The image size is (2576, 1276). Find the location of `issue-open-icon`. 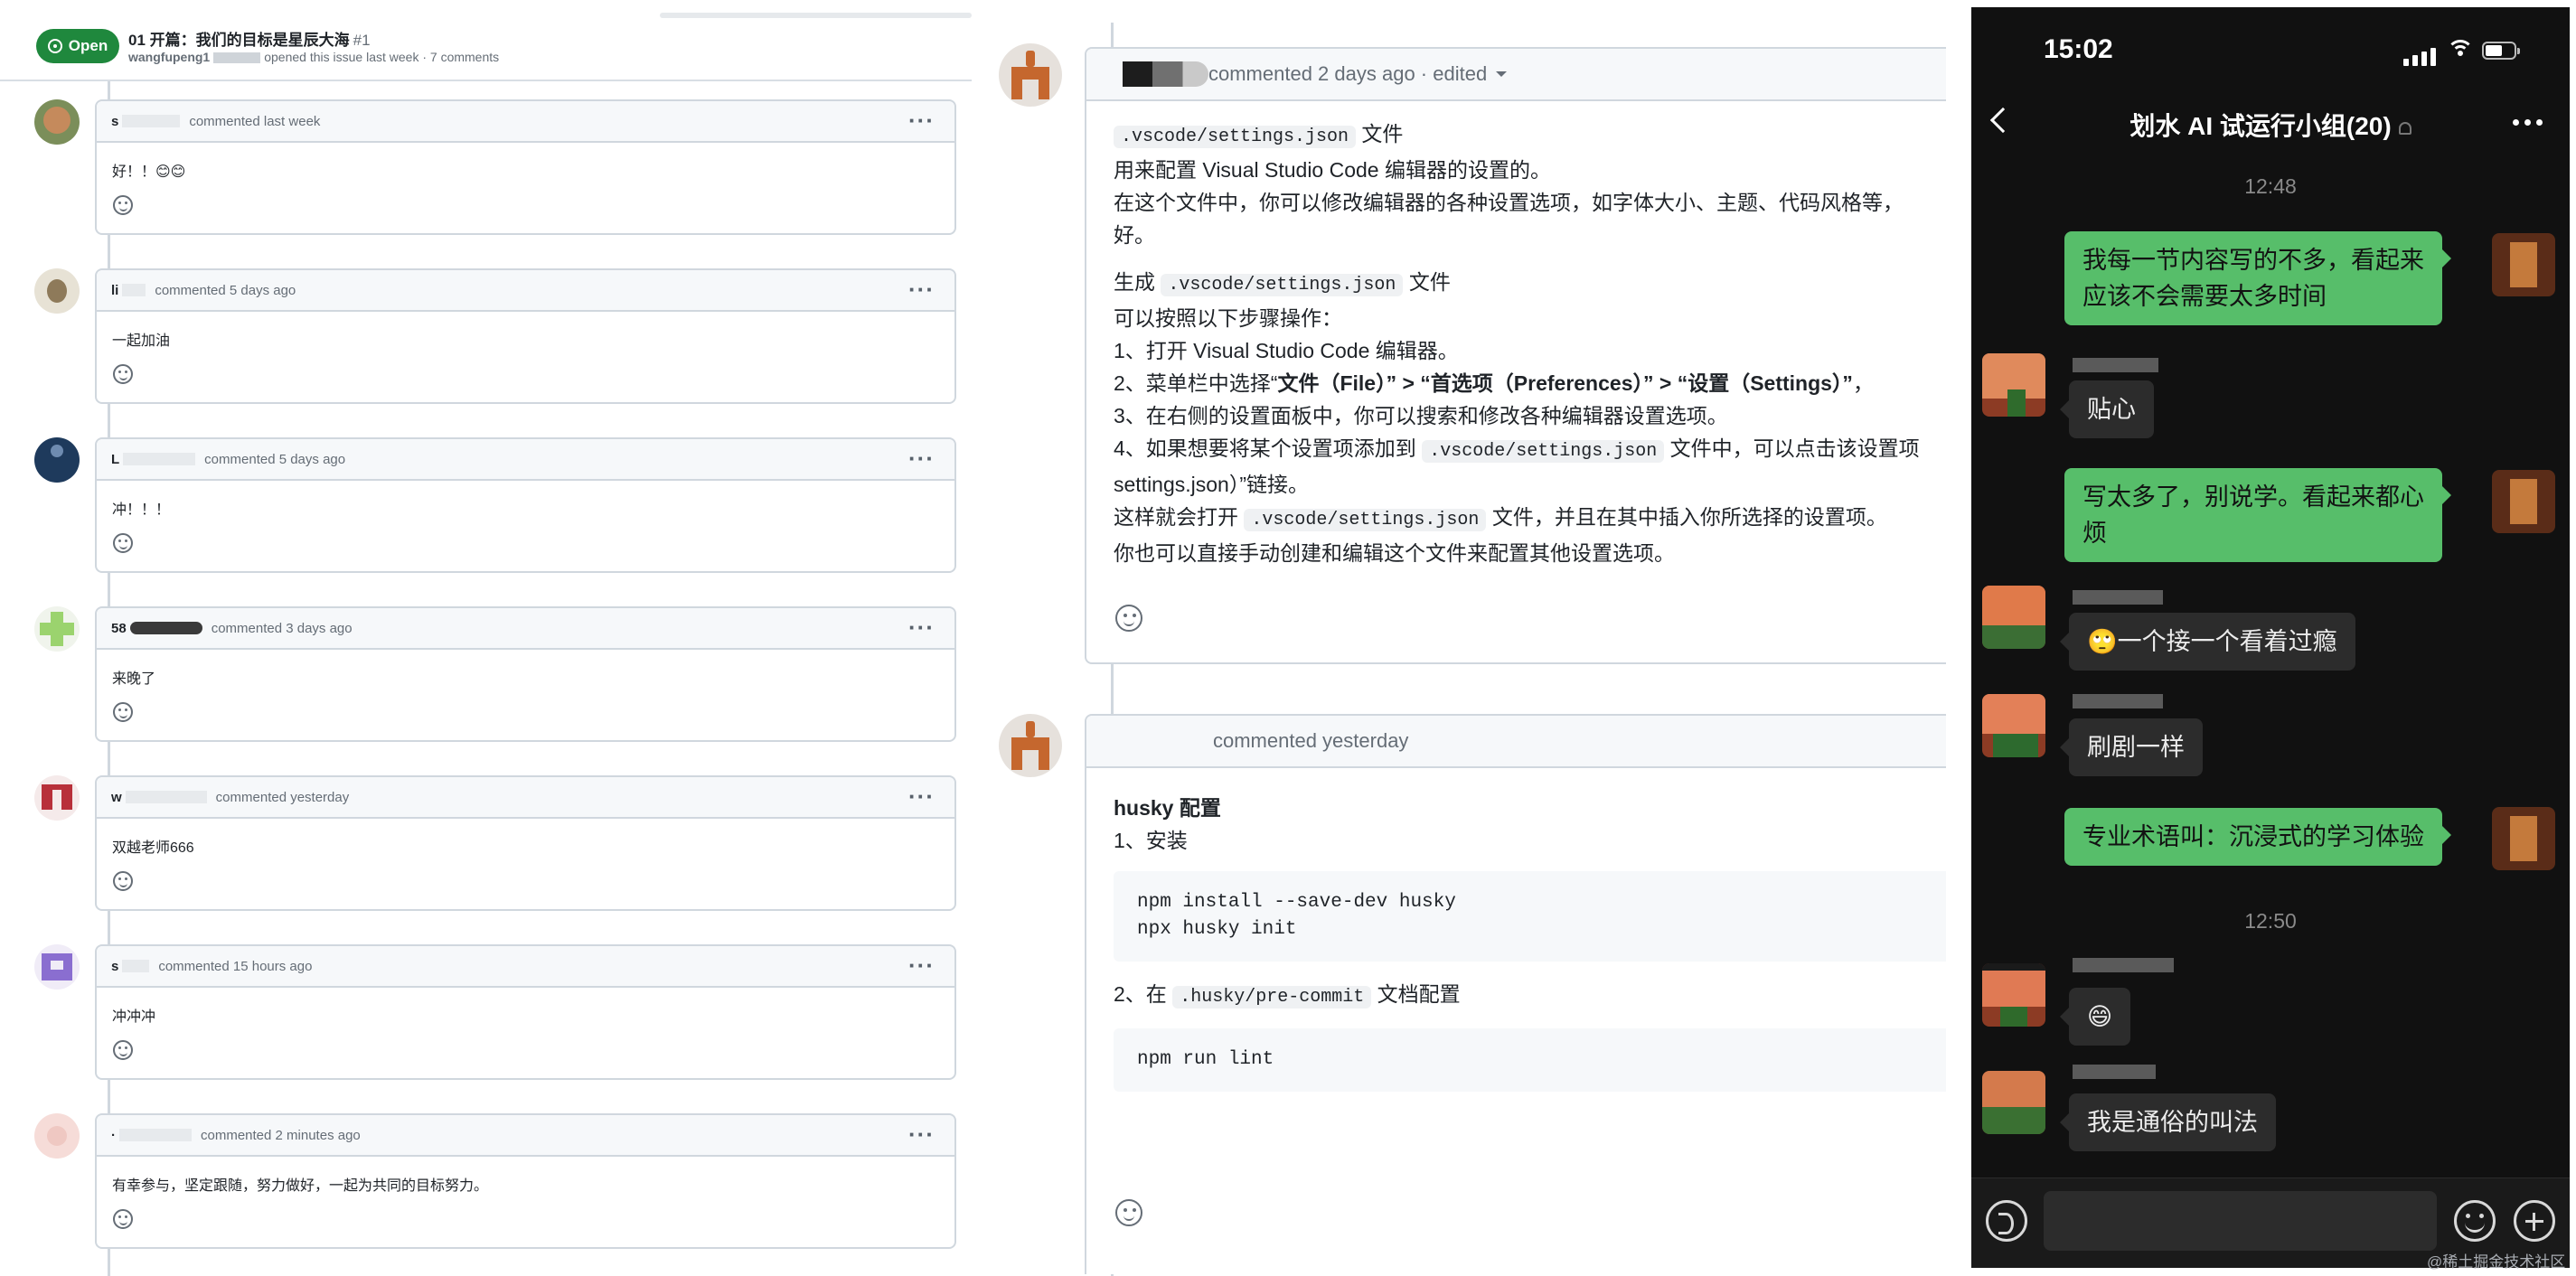

issue-open-icon is located at coordinates (54, 46).